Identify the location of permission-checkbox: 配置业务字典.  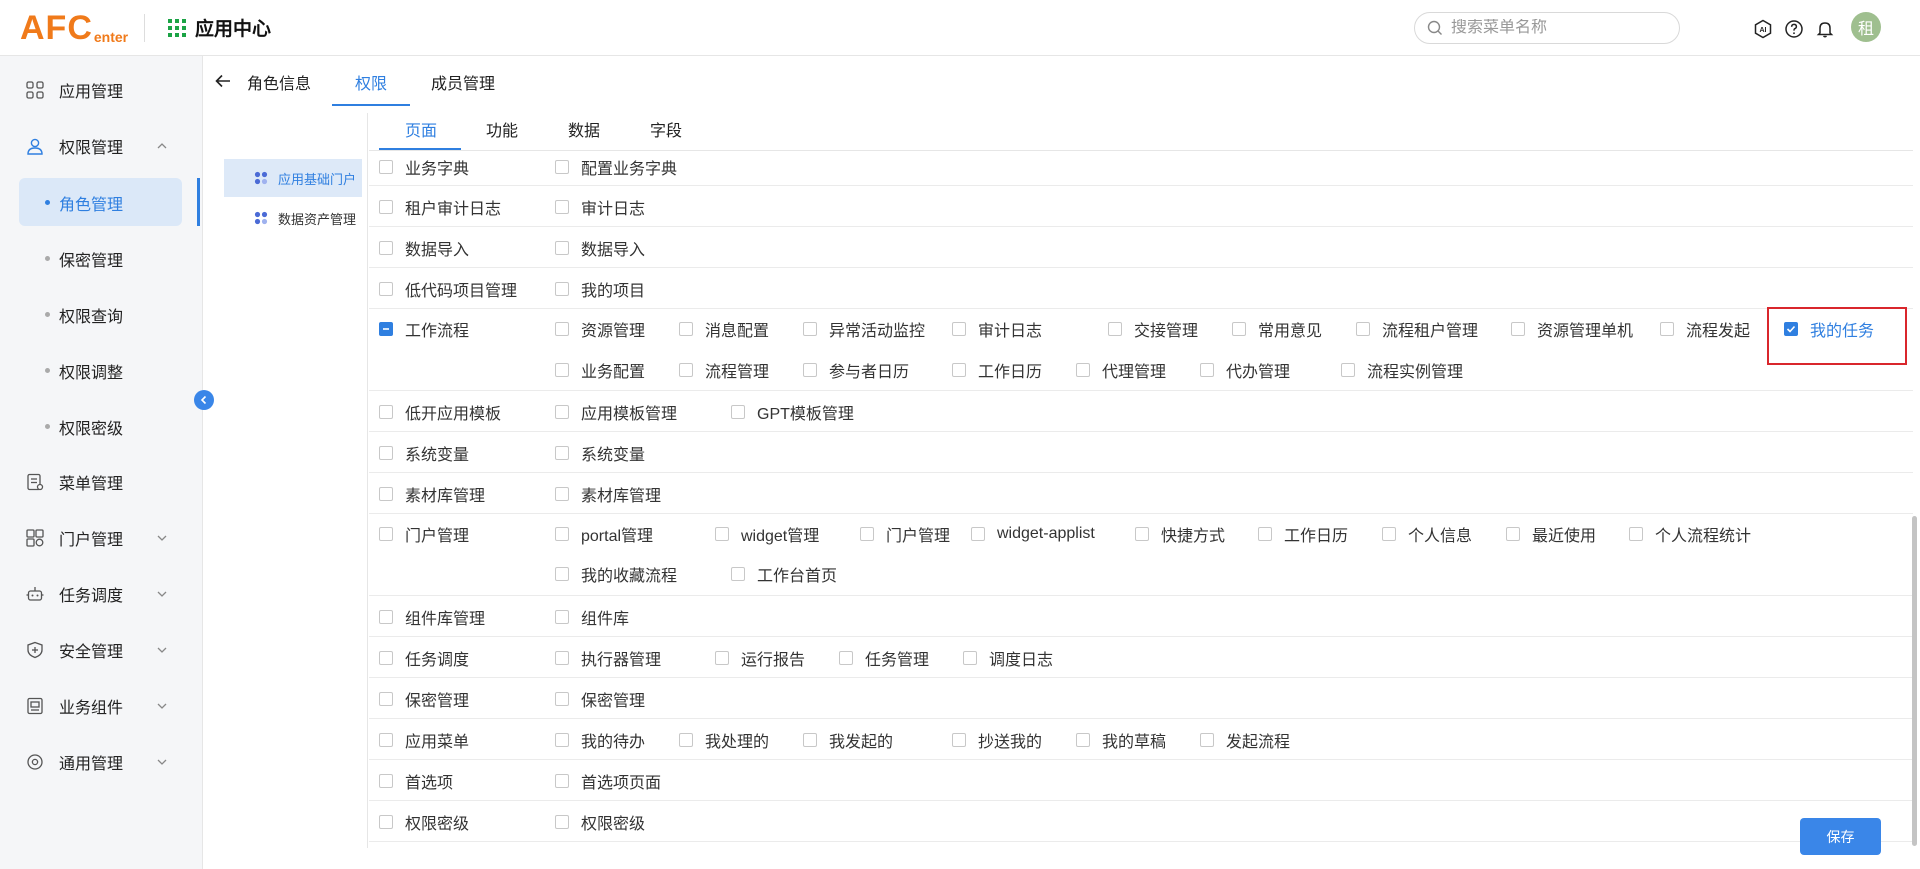
(616, 167).